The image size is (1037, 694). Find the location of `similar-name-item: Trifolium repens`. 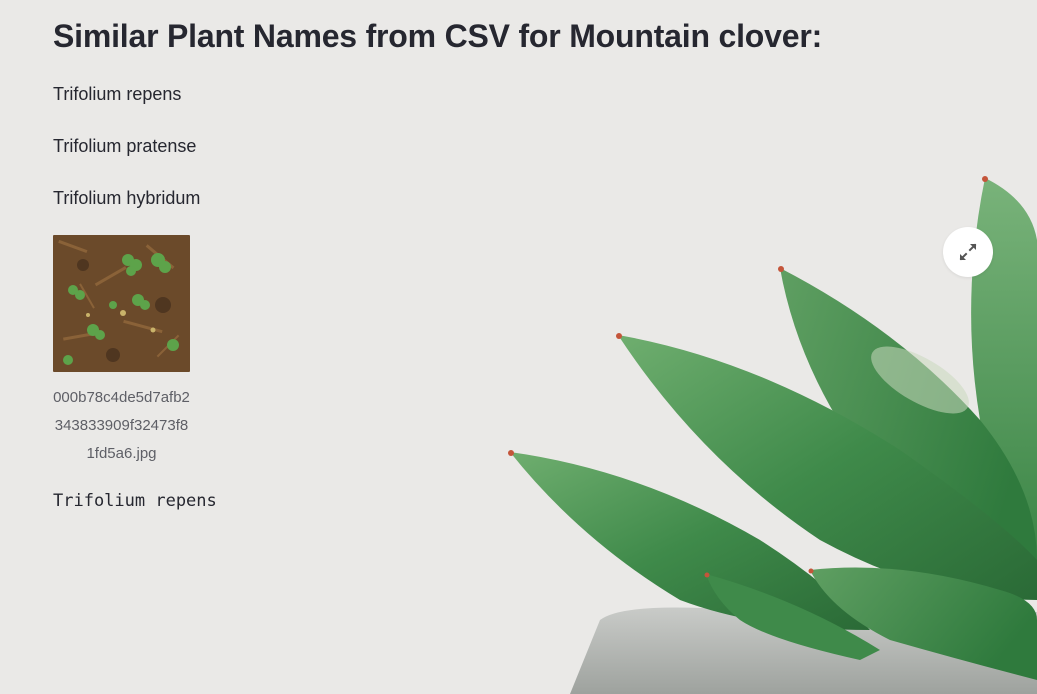

similar-name-item: Trifolium repens is located at coordinates (117, 94).